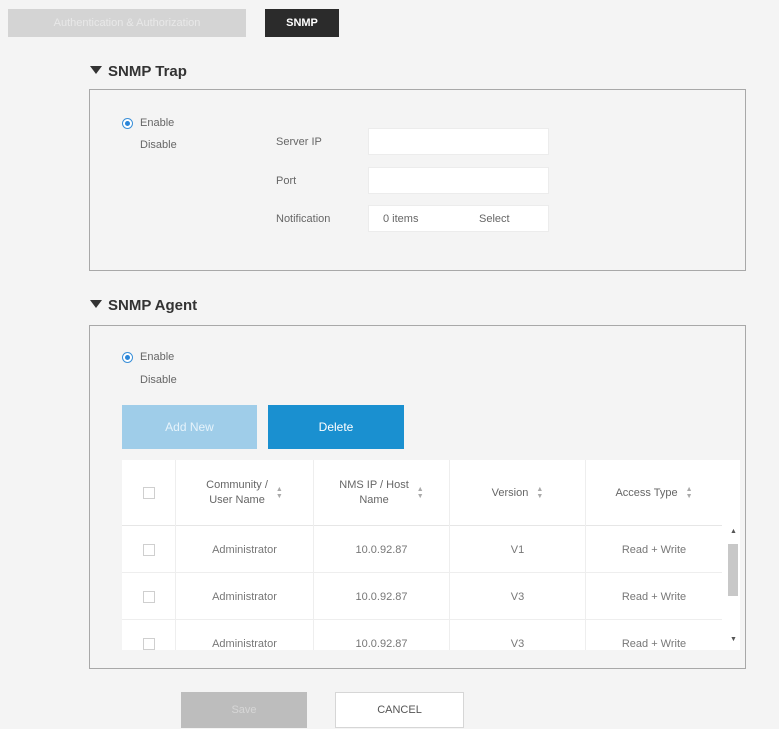 The width and height of the screenshot is (779, 729). Describe the element at coordinates (399, 710) in the screenshot. I see `cancel-button: CANCEL` at that location.